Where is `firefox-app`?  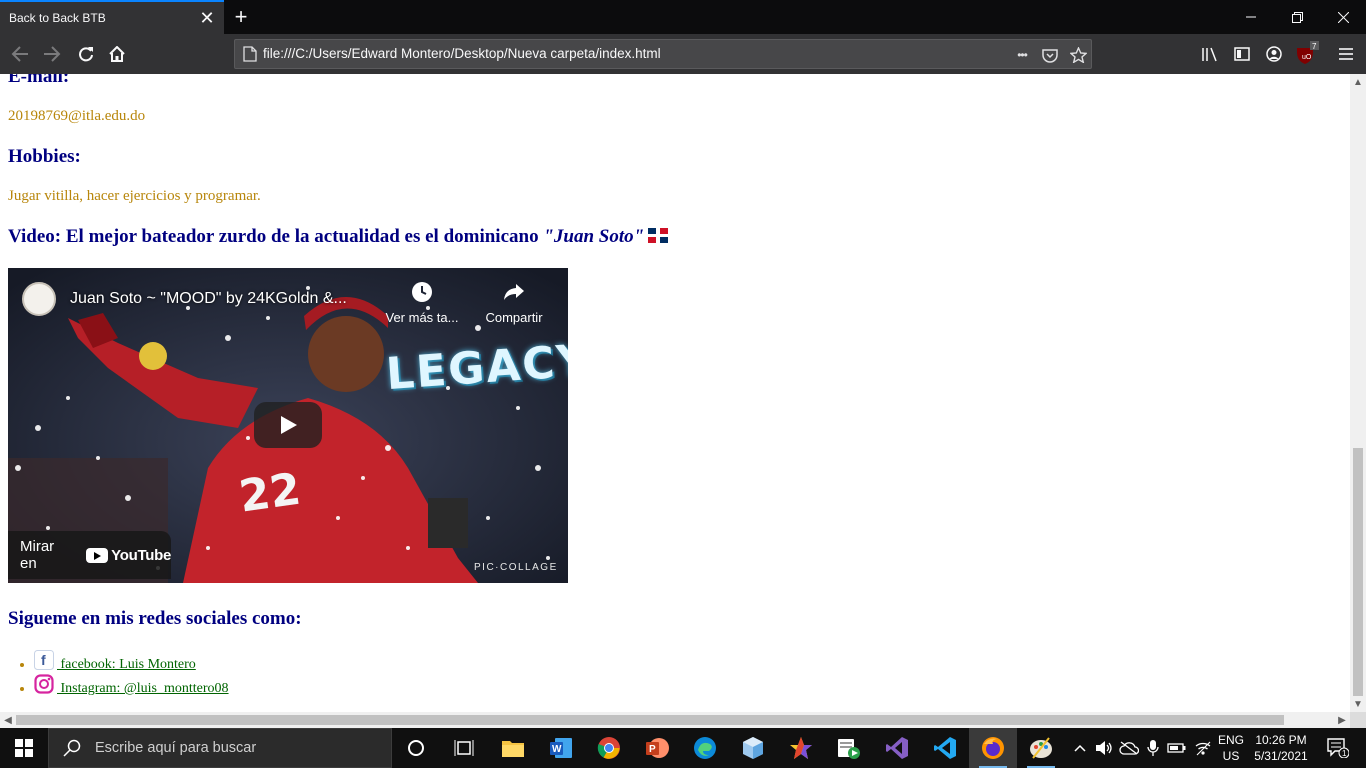 firefox-app is located at coordinates (993, 748).